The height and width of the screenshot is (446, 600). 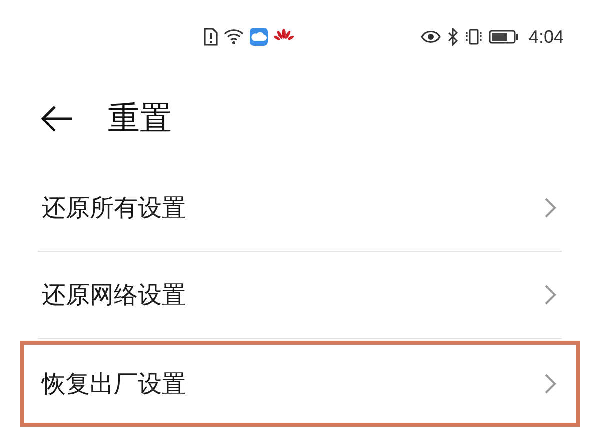 What do you see at coordinates (114, 295) in the screenshot?
I see `row-label: 还原网络设置` at bounding box center [114, 295].